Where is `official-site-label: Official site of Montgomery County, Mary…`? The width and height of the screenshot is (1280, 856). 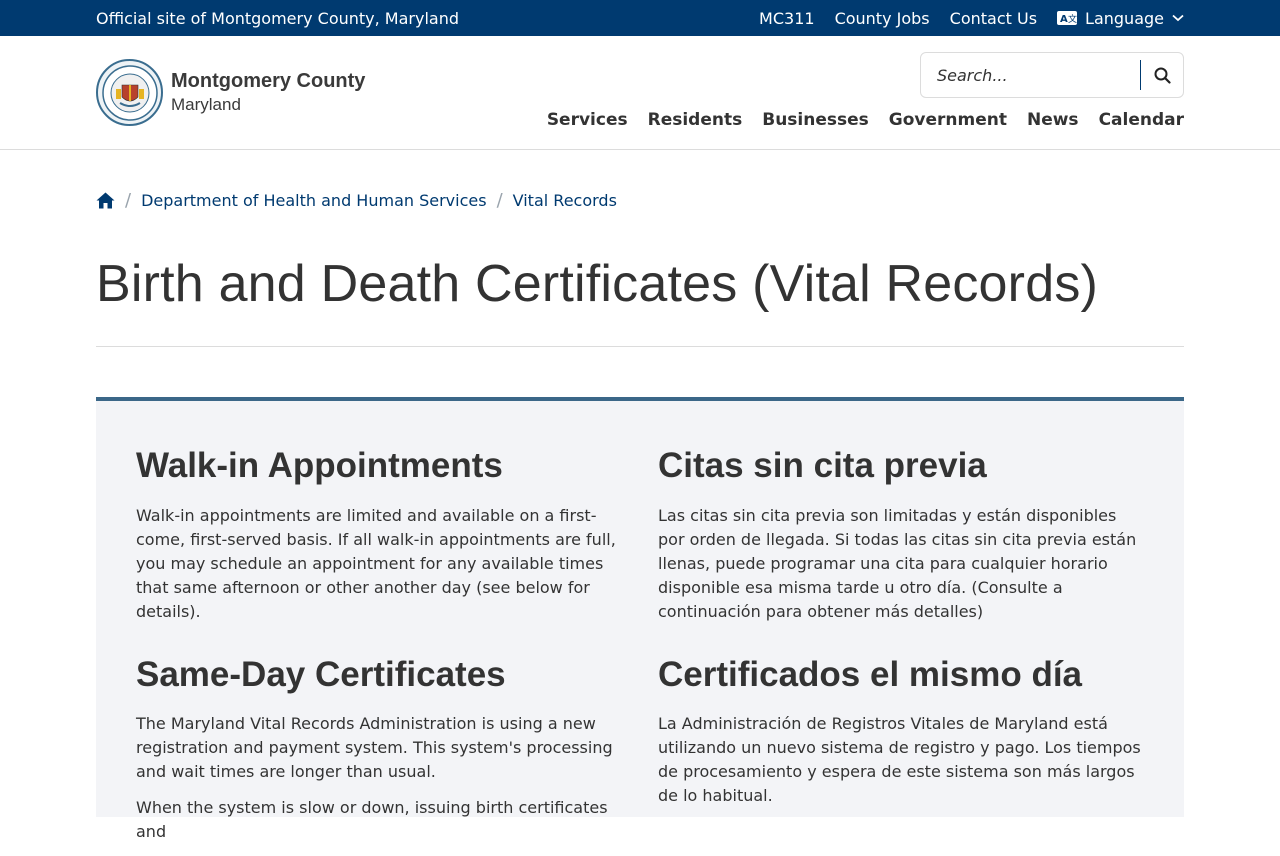
official-site-label: Official site of Montgomery County, Mary… is located at coordinates (278, 18).